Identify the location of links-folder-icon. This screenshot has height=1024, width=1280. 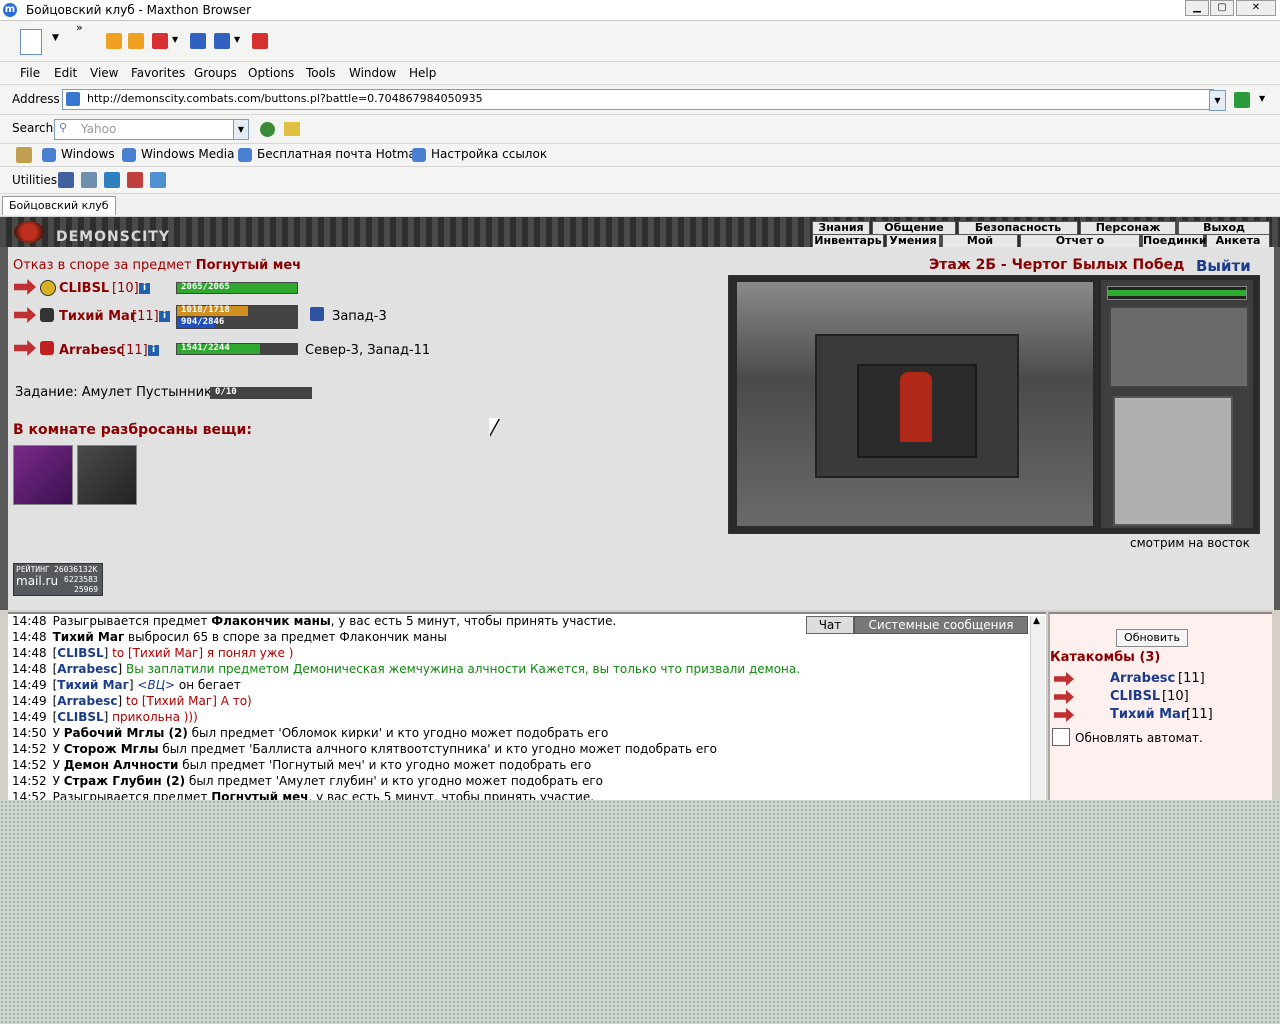
(24, 155).